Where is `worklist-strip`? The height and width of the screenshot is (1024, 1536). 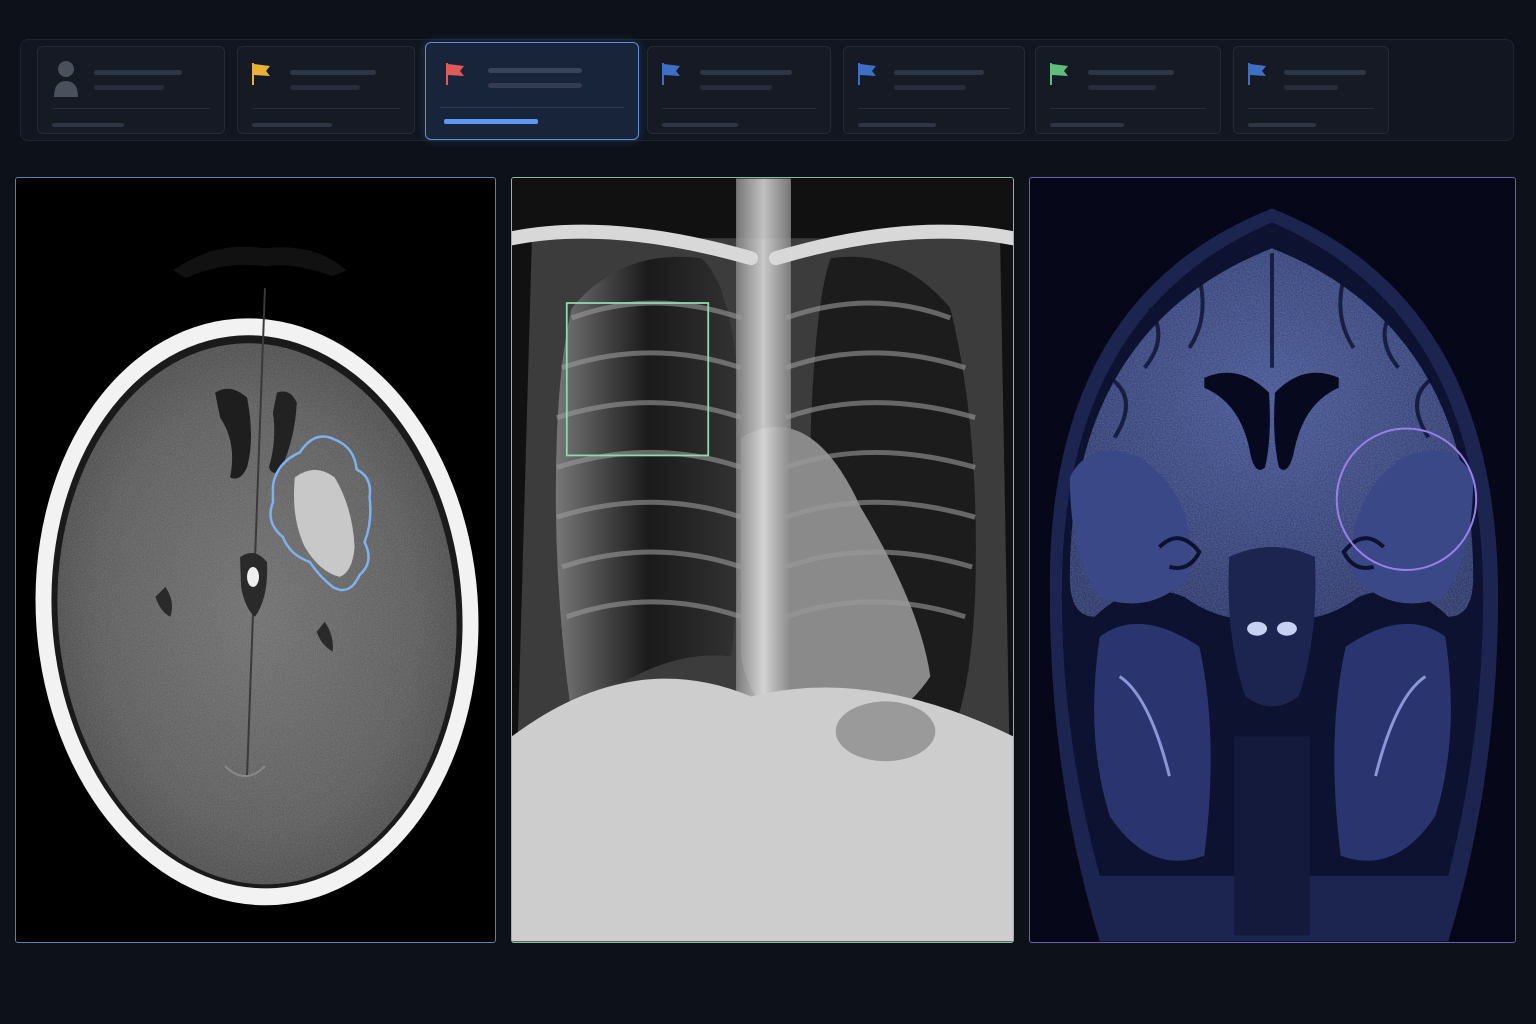 worklist-strip is located at coordinates (767, 90).